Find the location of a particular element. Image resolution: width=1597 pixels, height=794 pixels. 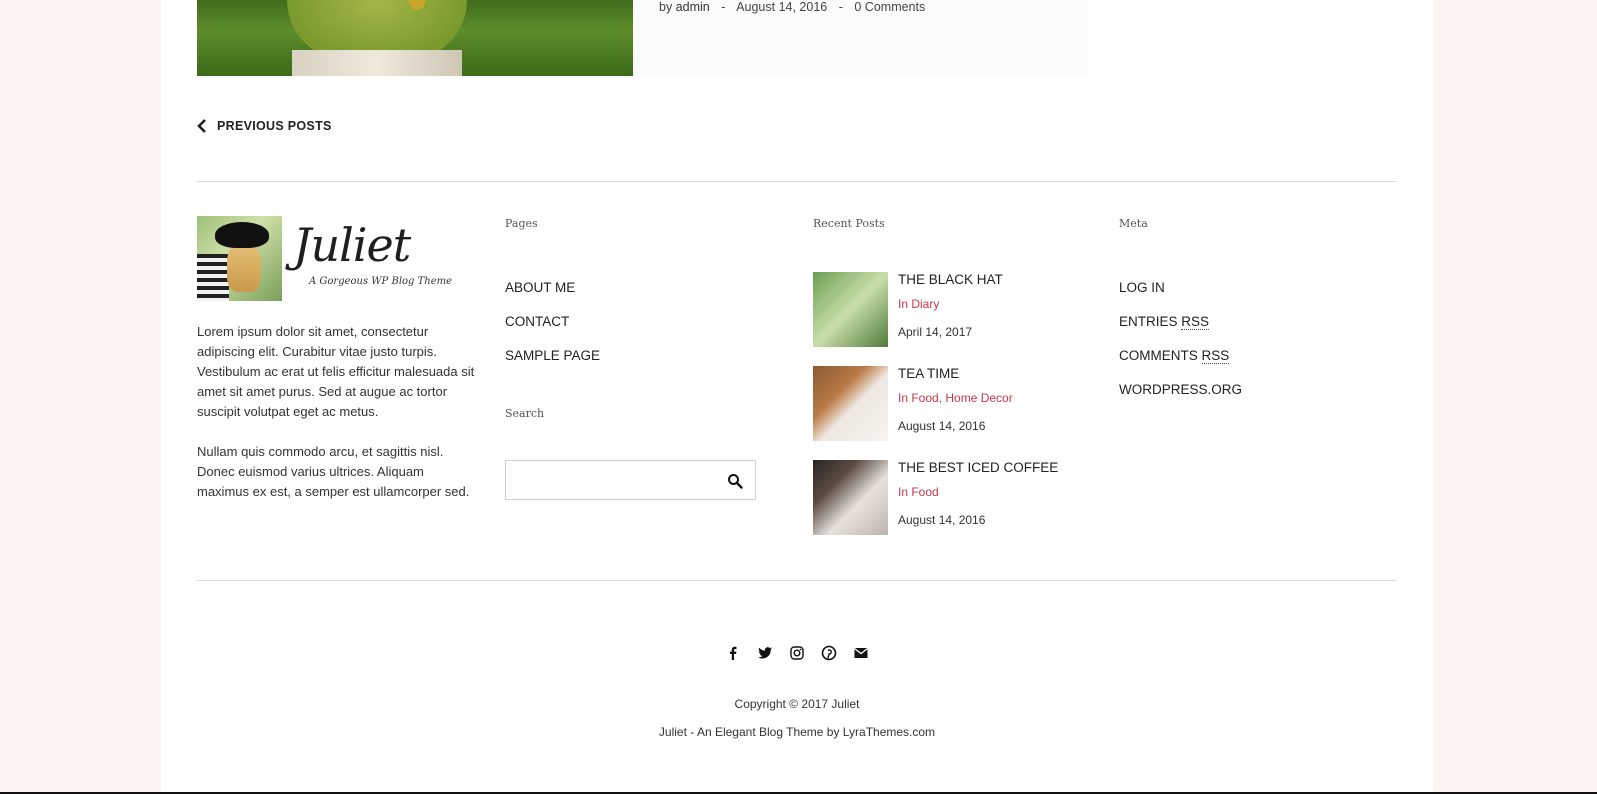

meta-item-wordpress-org: WORDPRESS.ORG is located at coordinates (1180, 397).